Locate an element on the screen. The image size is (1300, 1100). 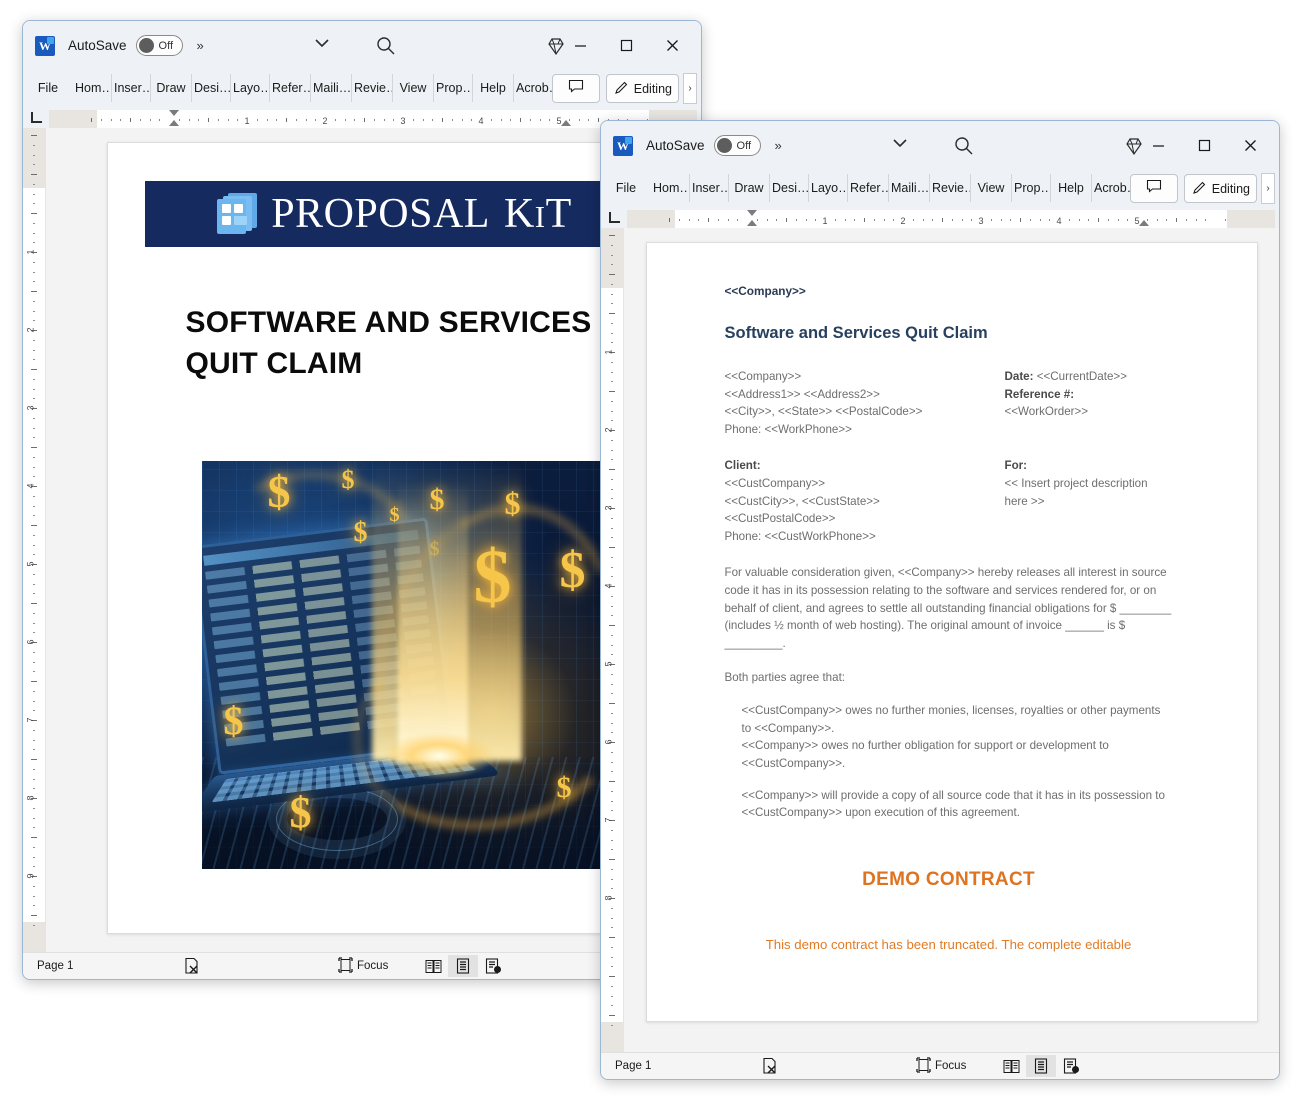
vertical-ruler-front: 1 2 3 4 5 6 7 8 is located at coordinates (612, 640).